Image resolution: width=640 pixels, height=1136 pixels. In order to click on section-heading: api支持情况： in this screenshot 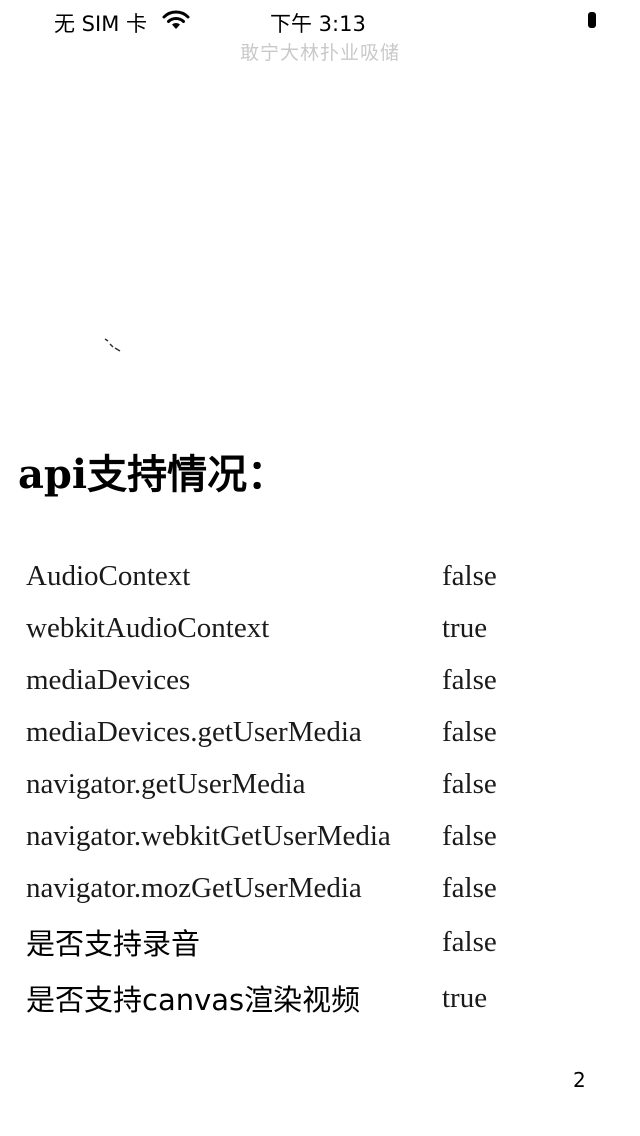, I will do `click(153, 474)`.